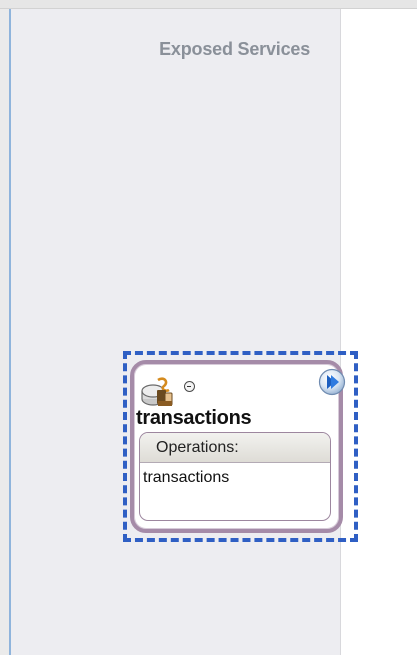 The height and width of the screenshot is (655, 417). Describe the element at coordinates (234, 49) in the screenshot. I see `swimlane-title: Exposed Services` at that location.